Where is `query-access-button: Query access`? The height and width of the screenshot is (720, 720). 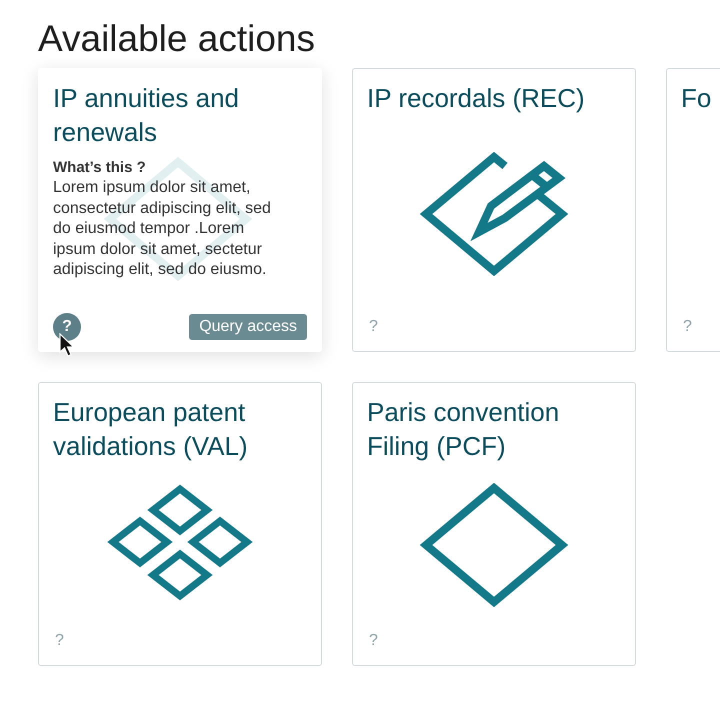 query-access-button: Query access is located at coordinates (248, 327).